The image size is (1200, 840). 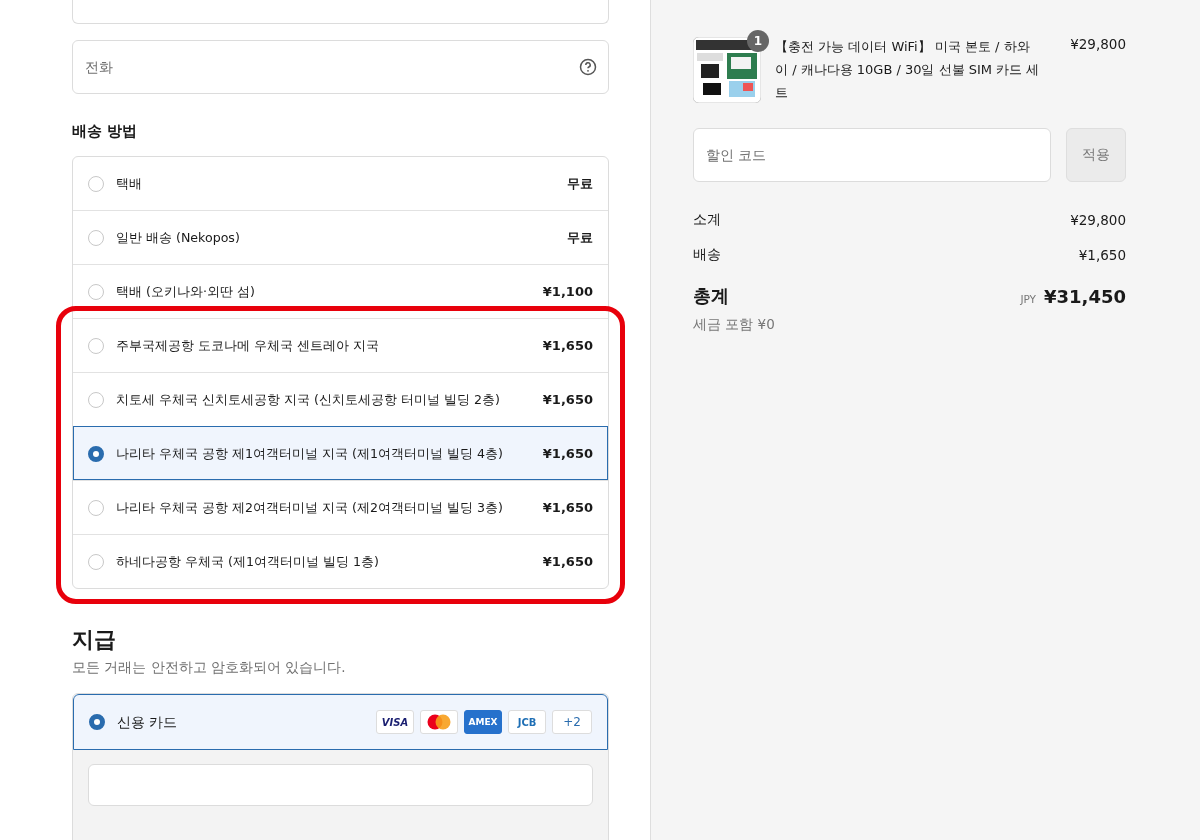 What do you see at coordinates (340, 183) in the screenshot?
I see `shipping-option: 택배 무료` at bounding box center [340, 183].